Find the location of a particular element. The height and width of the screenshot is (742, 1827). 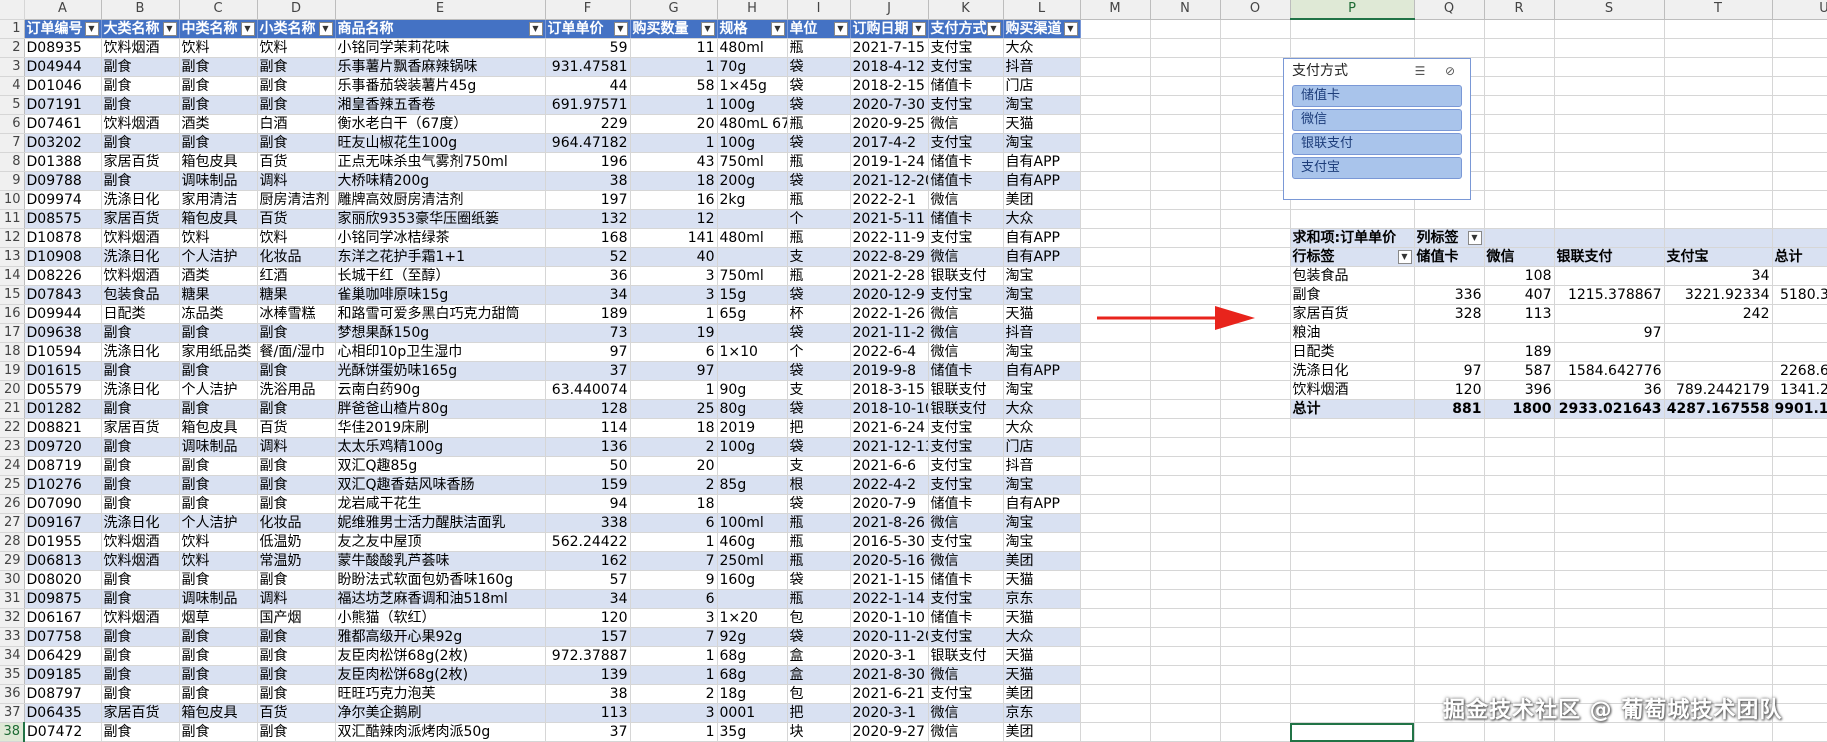

pivot-total-cell: 2933.021643 is located at coordinates (1609, 409).